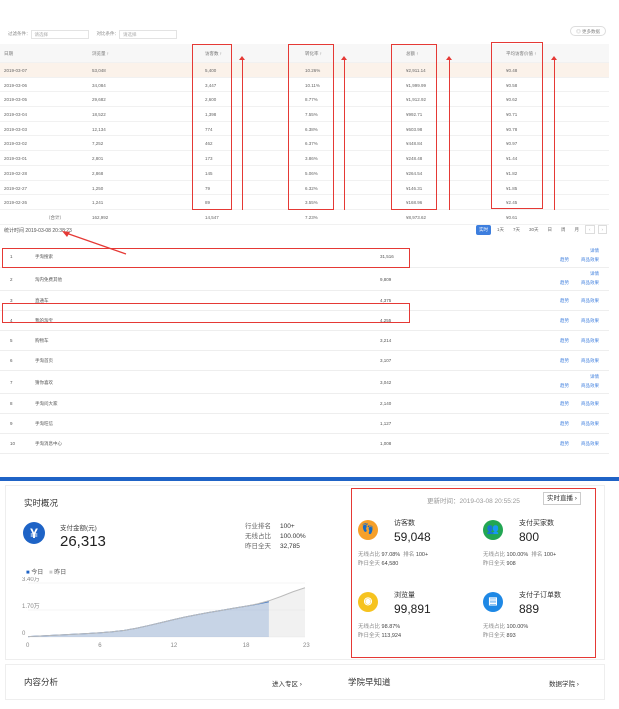 This screenshot has height=709, width=619. I want to click on table-cell: 18,522, so click(99, 115).